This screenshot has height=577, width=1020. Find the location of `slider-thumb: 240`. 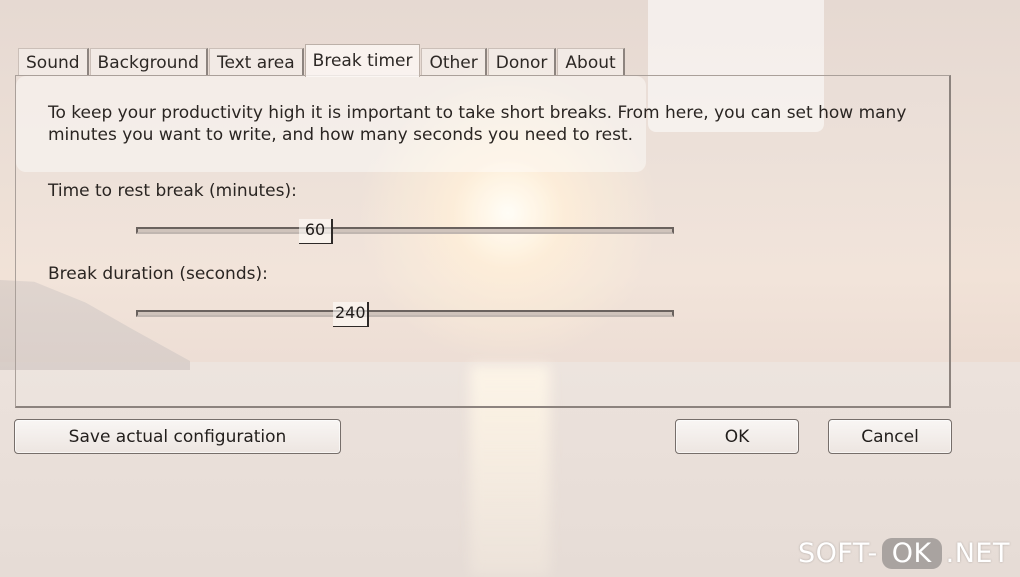

slider-thumb: 240 is located at coordinates (351, 314).